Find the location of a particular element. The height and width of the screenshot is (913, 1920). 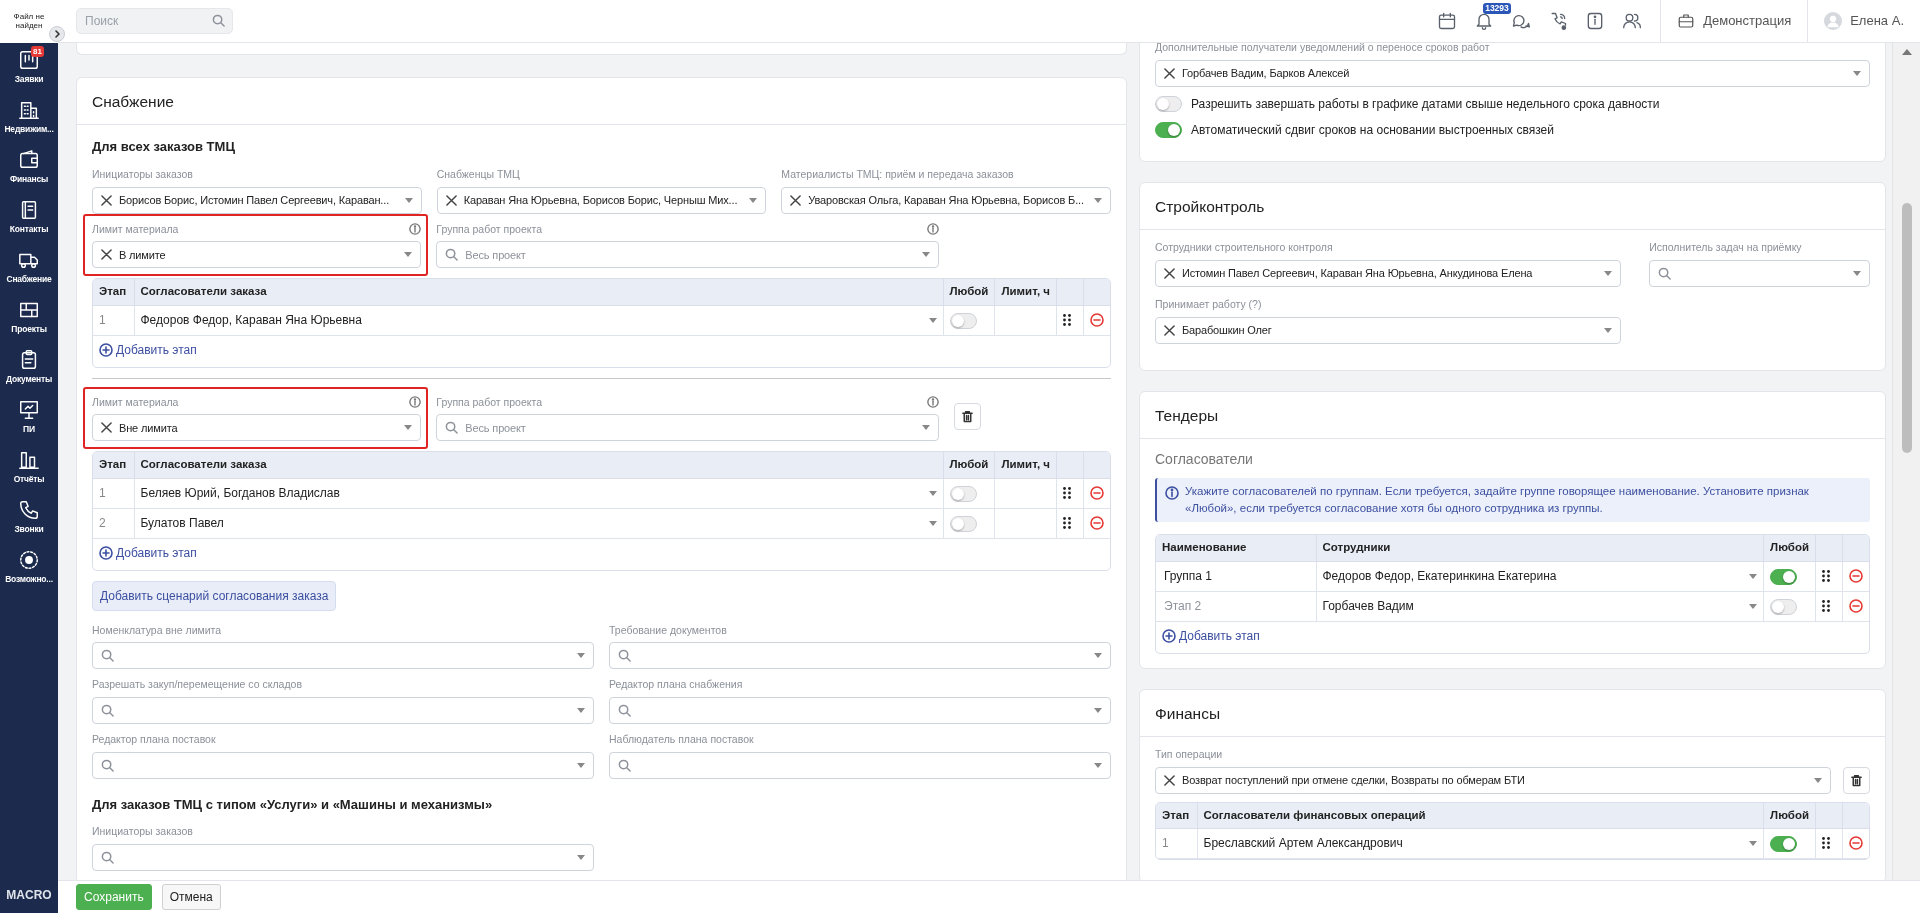

search-field: Поиск is located at coordinates (154, 21).